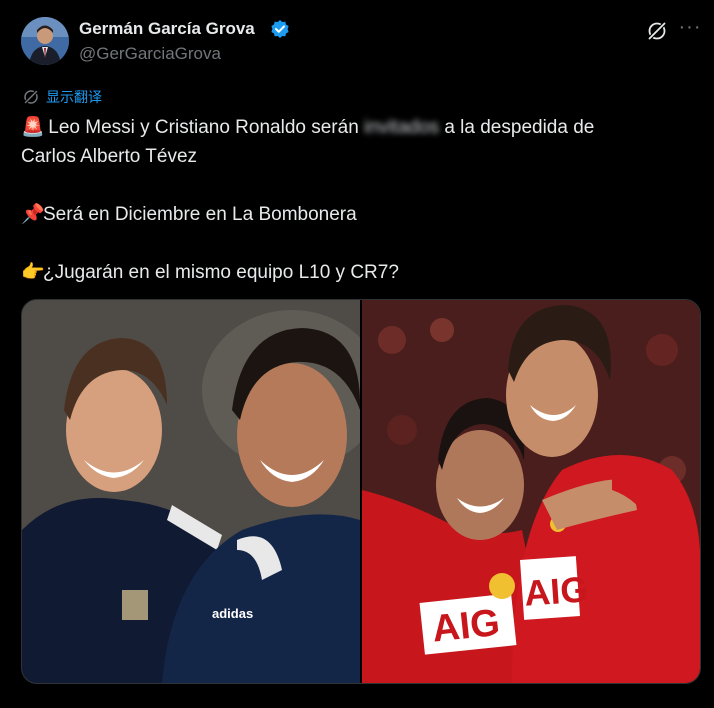 The image size is (714, 708). What do you see at coordinates (33, 272) in the screenshot?
I see `pointing-hand-emoji: 👉` at bounding box center [33, 272].